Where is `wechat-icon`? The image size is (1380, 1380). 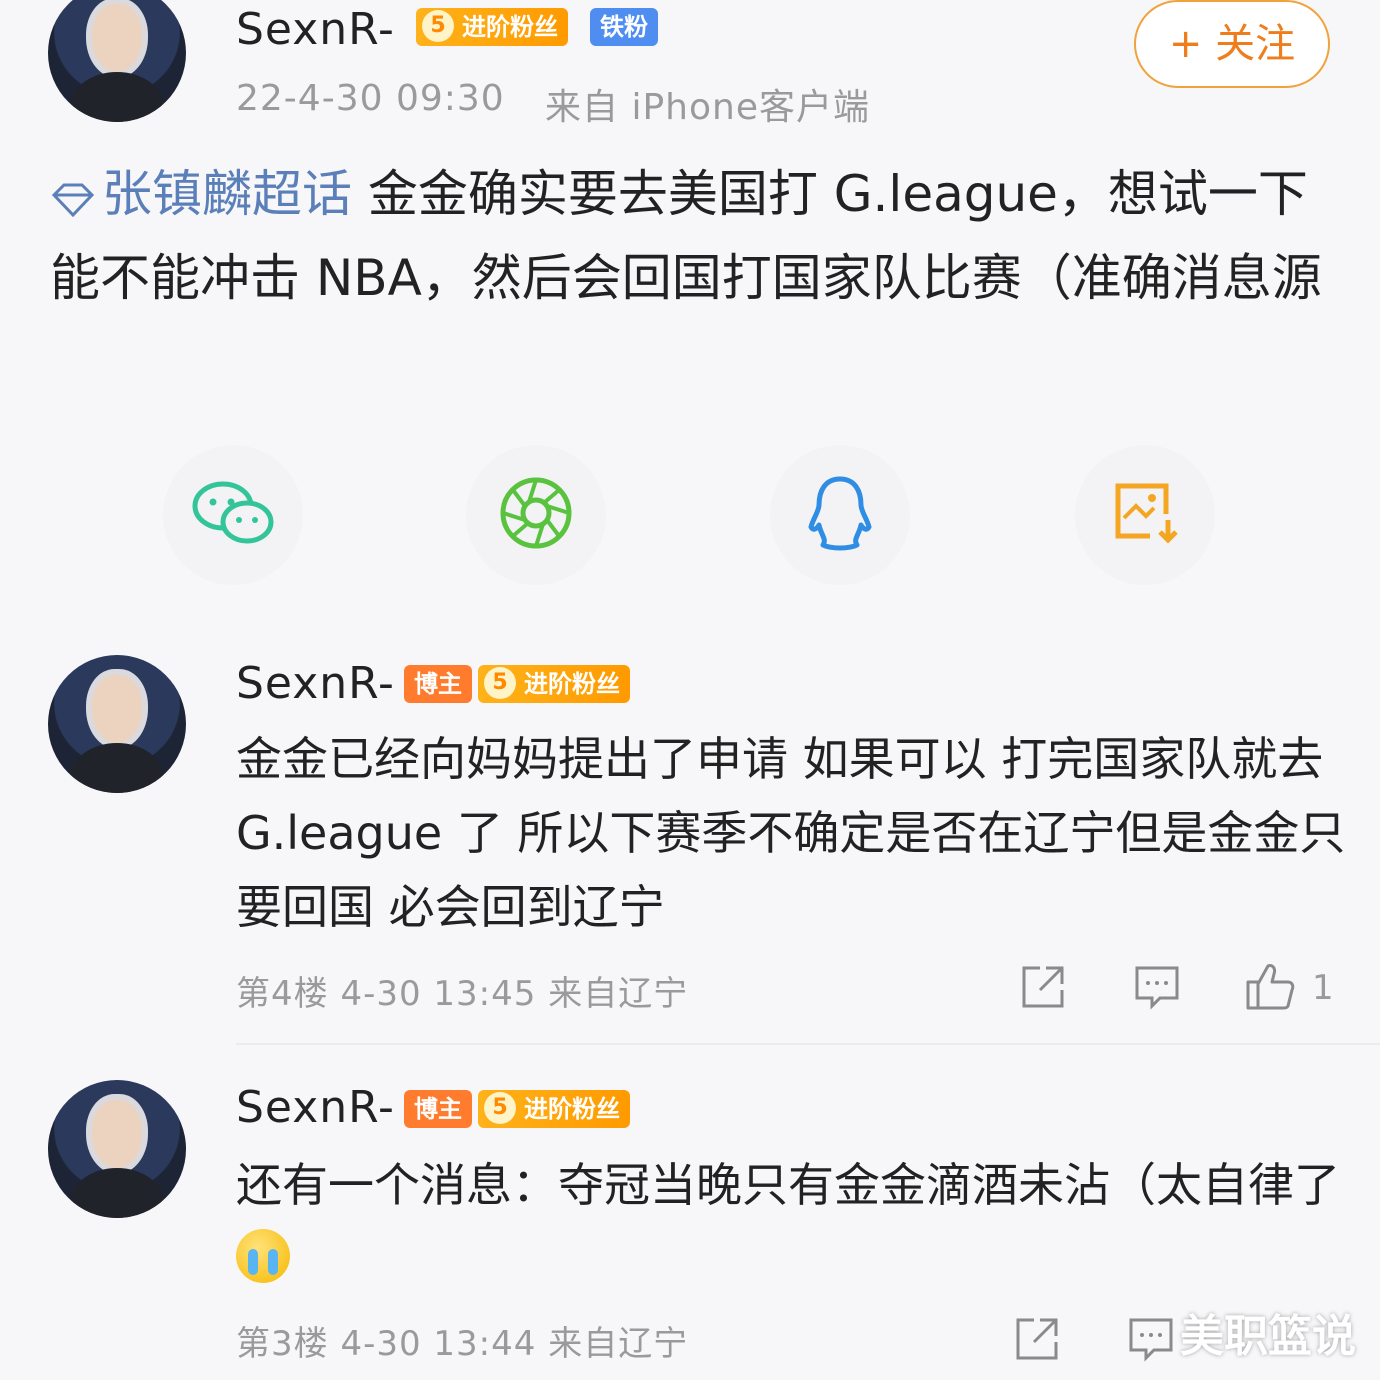
wechat-icon is located at coordinates (233, 515).